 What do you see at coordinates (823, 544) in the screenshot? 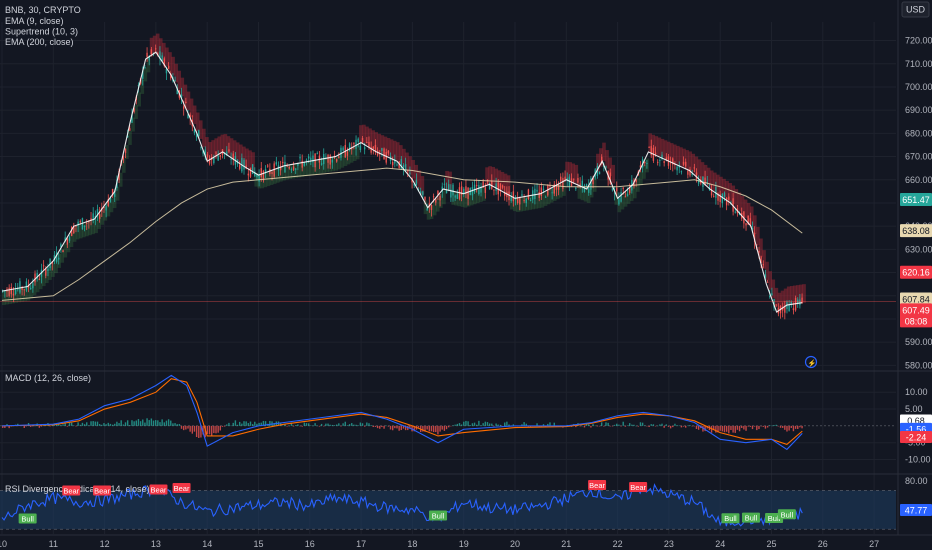
I see `x-tick-label: 26` at bounding box center [823, 544].